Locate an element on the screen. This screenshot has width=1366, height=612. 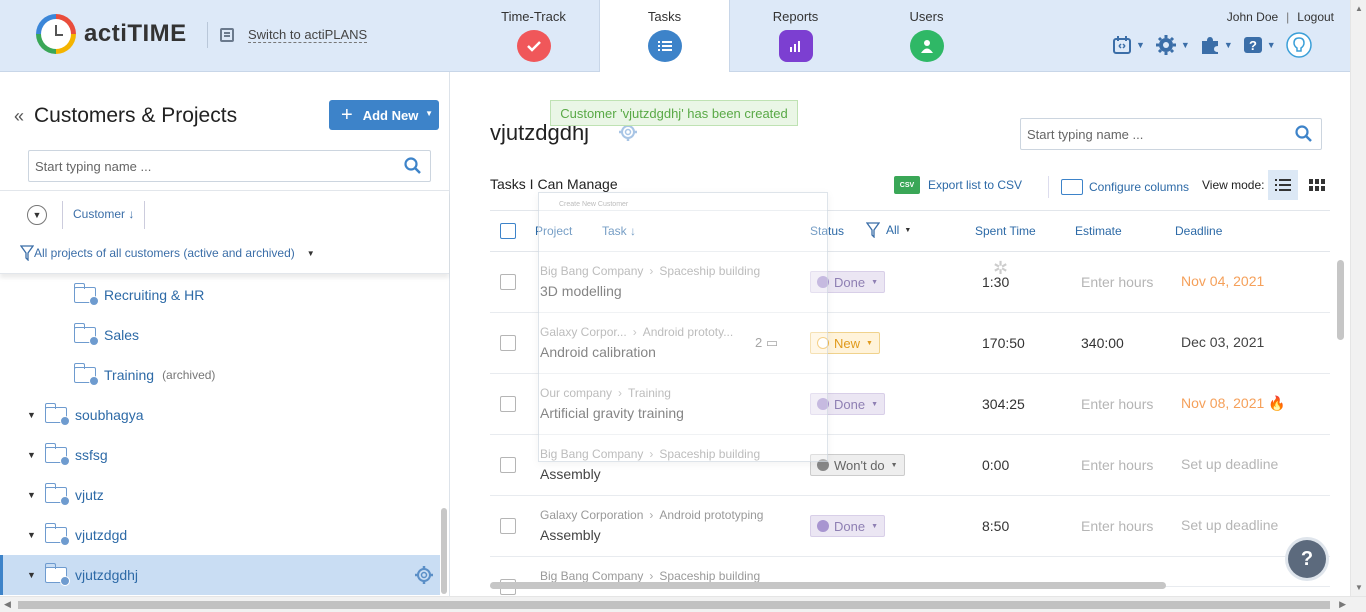
status-badge: Done ▼ is located at coordinates (848, 526).